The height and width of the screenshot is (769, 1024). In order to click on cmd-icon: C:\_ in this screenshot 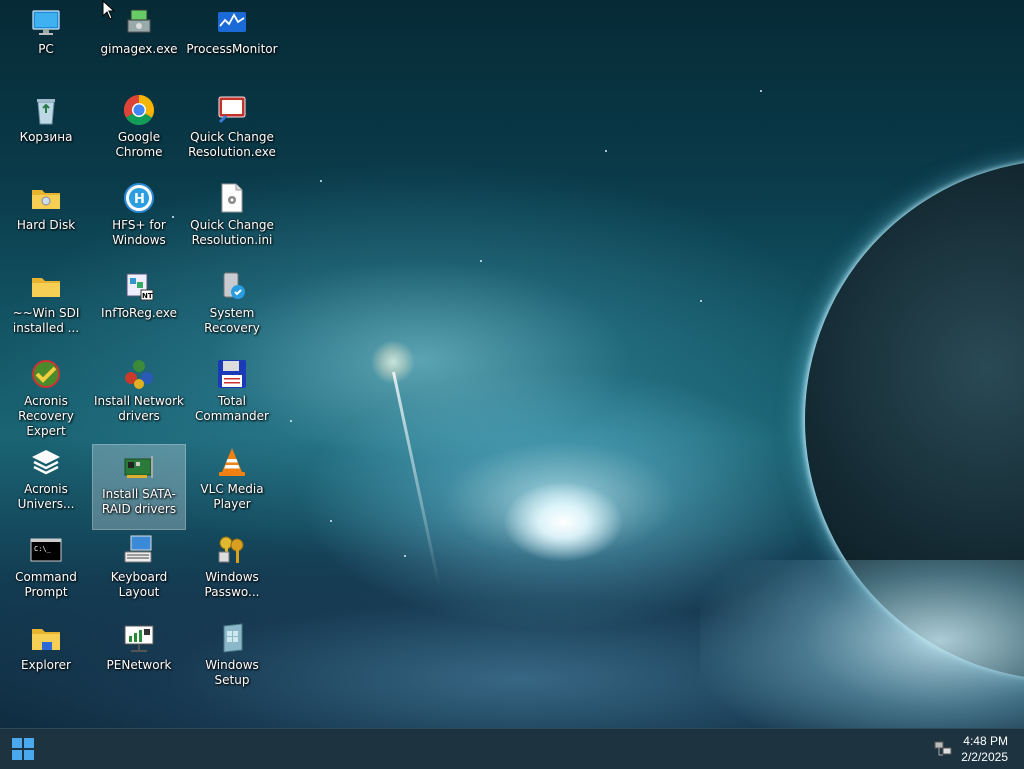, I will do `click(46, 550)`.